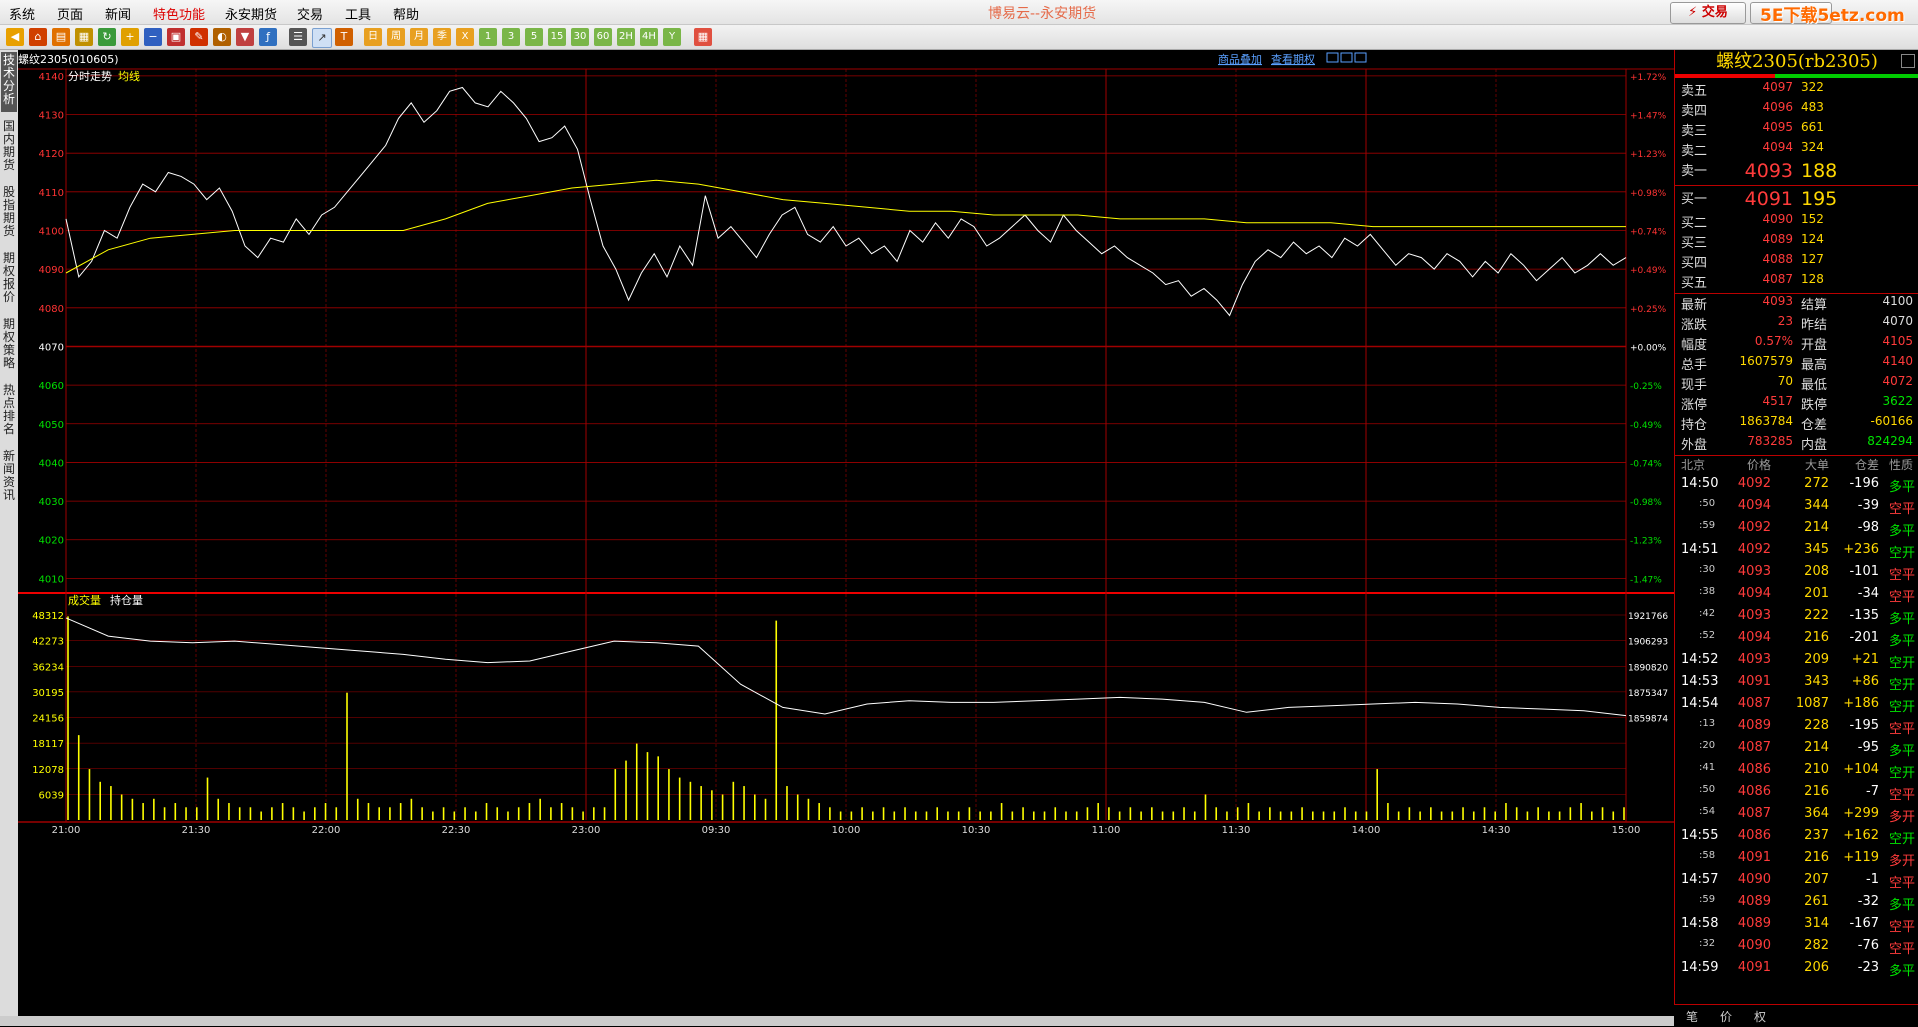  I want to click on trend-icon: ↗, so click(322, 38).